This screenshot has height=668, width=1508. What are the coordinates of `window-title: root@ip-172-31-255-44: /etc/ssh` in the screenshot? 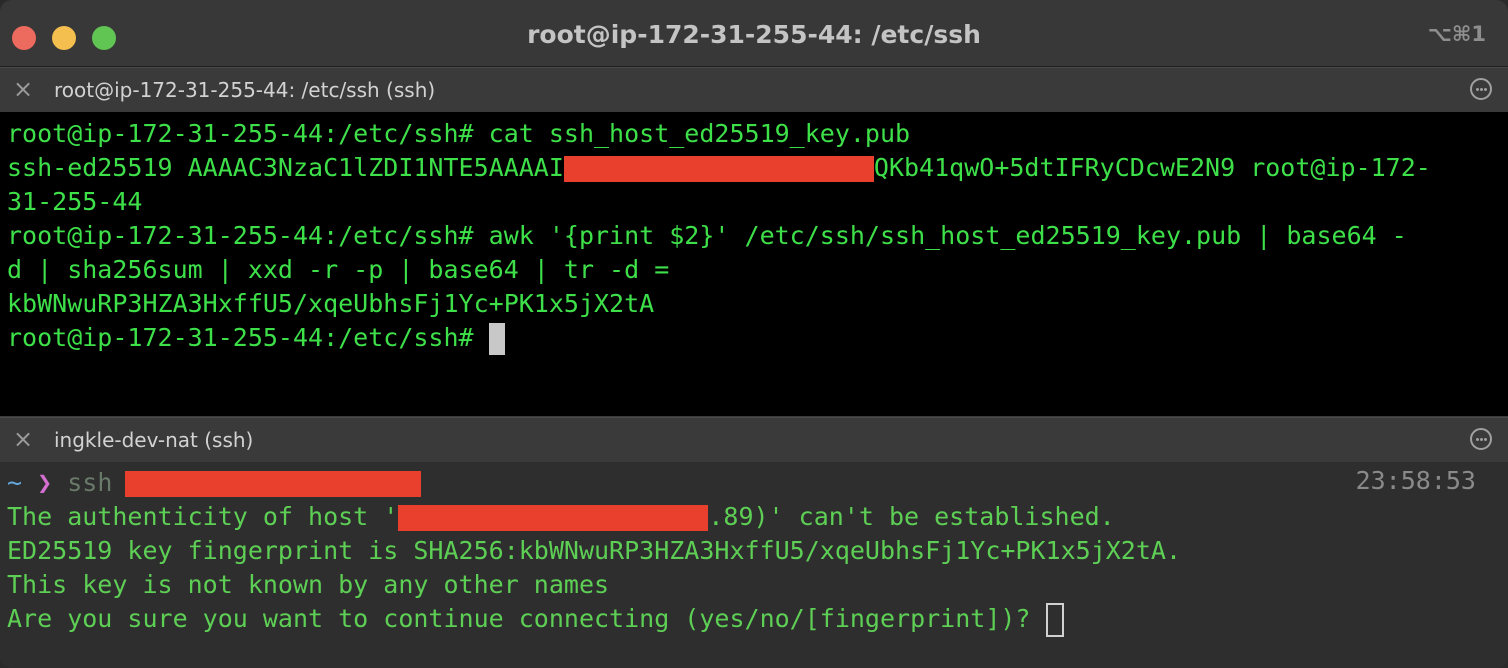 It's located at (754, 34).